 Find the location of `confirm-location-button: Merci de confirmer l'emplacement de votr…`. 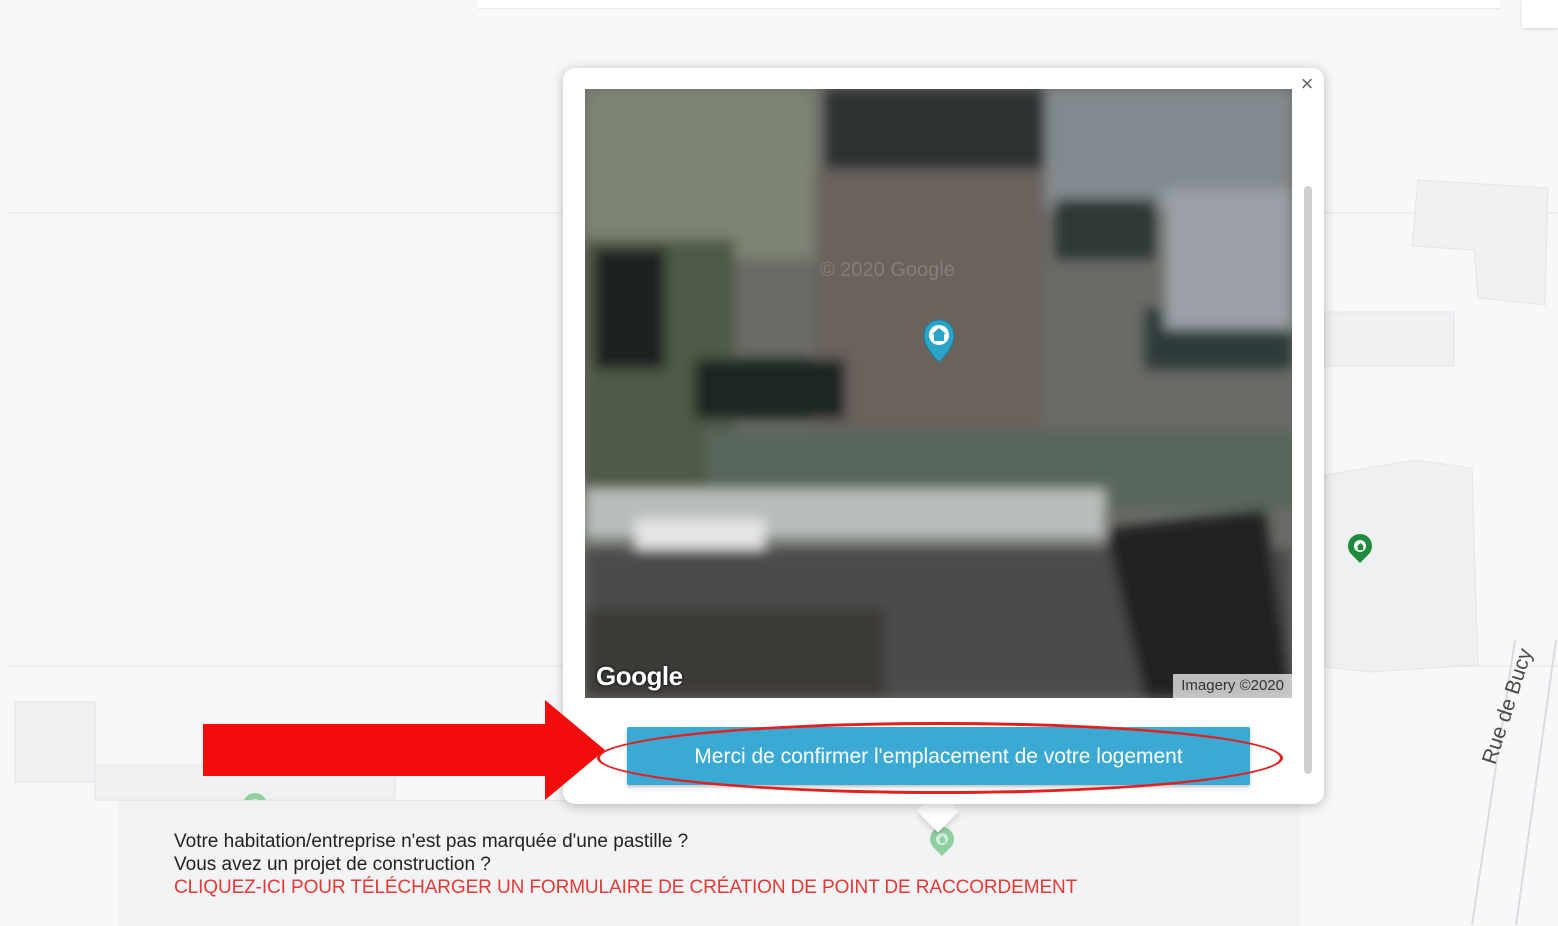

confirm-location-button: Merci de confirmer l'emplacement de votr… is located at coordinates (938, 756).